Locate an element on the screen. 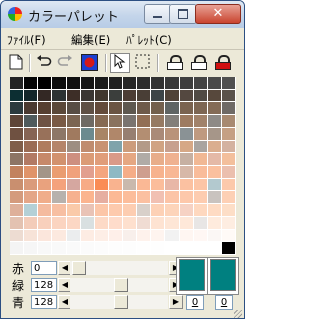 The image size is (320, 319). menu-edit: 編集(E) is located at coordinates (90, 40).